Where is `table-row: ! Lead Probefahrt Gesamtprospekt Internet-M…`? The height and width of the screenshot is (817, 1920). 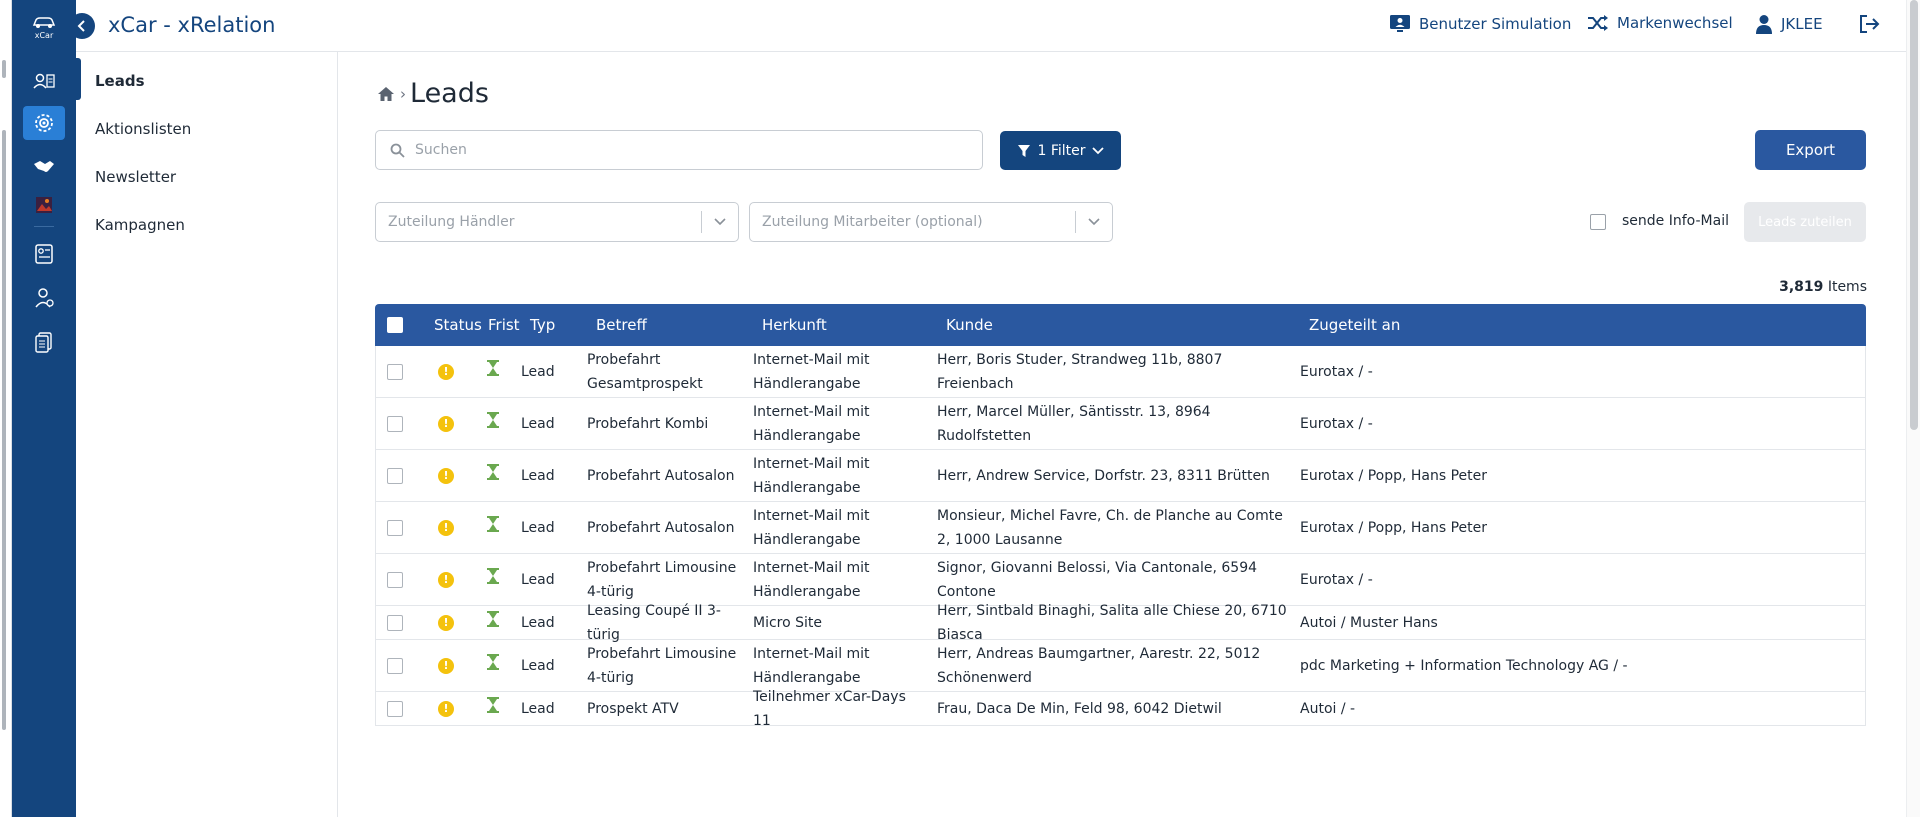 table-row: ! Lead Probefahrt Gesamtprospekt Internet-M… is located at coordinates (1120, 372).